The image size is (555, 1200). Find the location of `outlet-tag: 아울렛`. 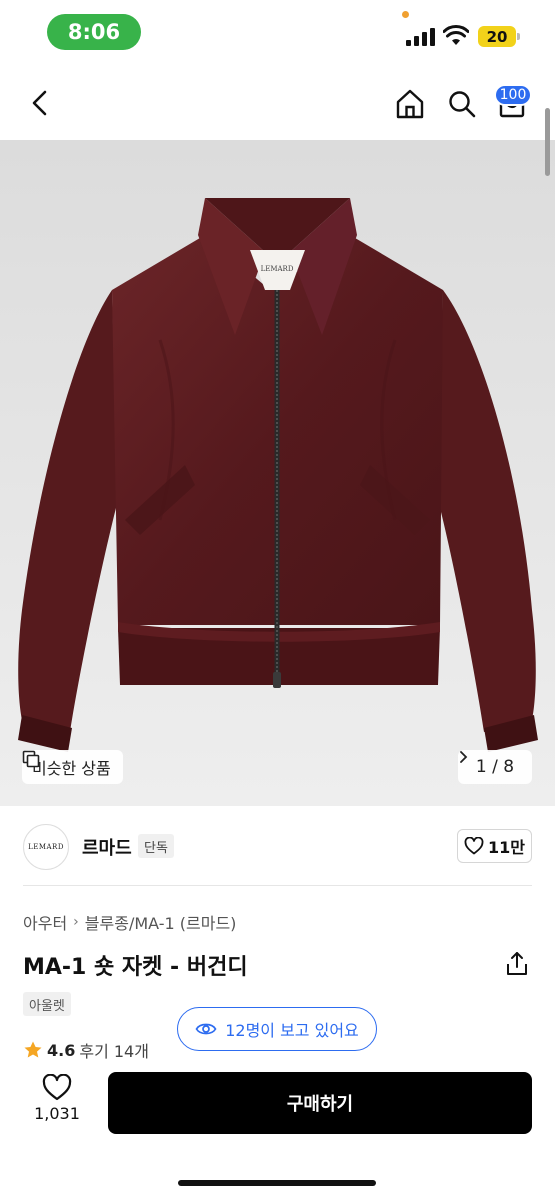

outlet-tag: 아울렛 is located at coordinates (47, 1004).